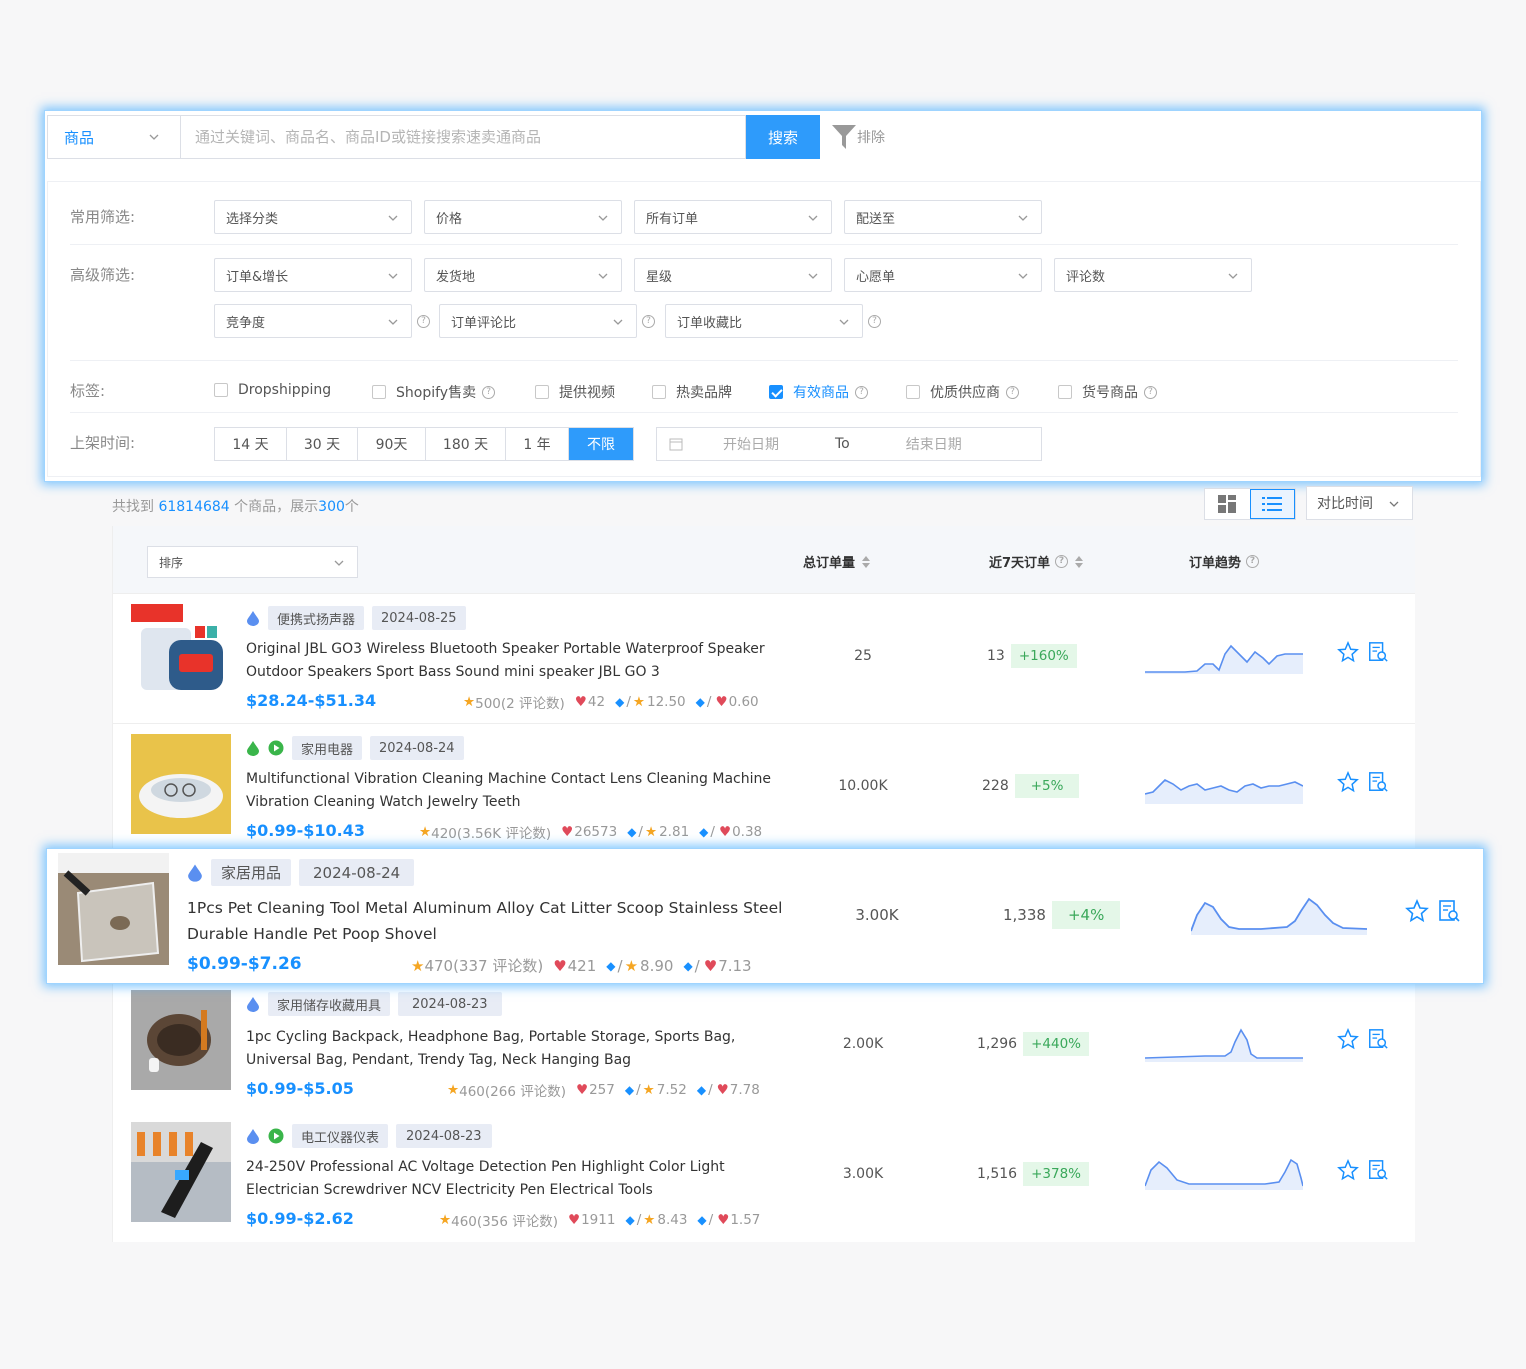 This screenshot has height=1369, width=1526. What do you see at coordinates (640, 832) in the screenshot?
I see `slash: /` at bounding box center [640, 832].